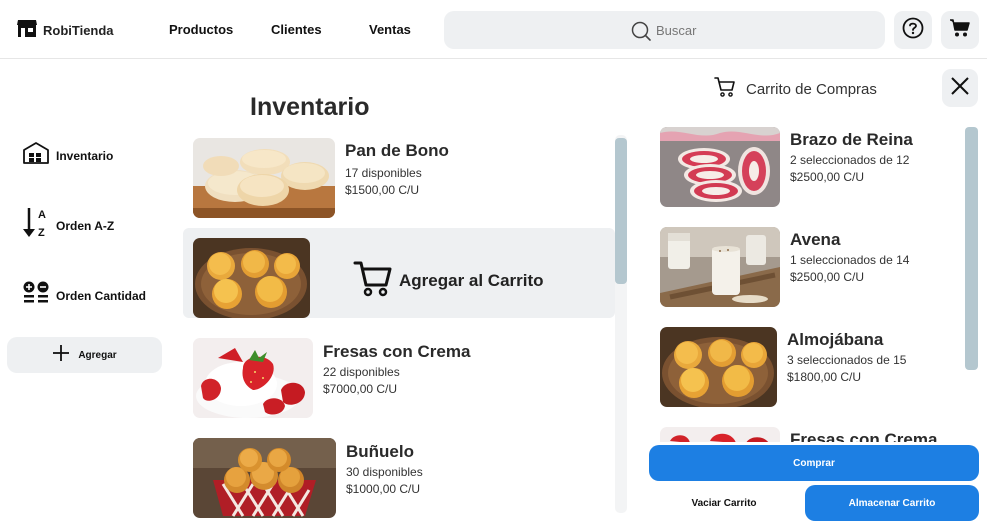  What do you see at coordinates (36, 295) in the screenshot?
I see `sort-quantity-icon` at bounding box center [36, 295].